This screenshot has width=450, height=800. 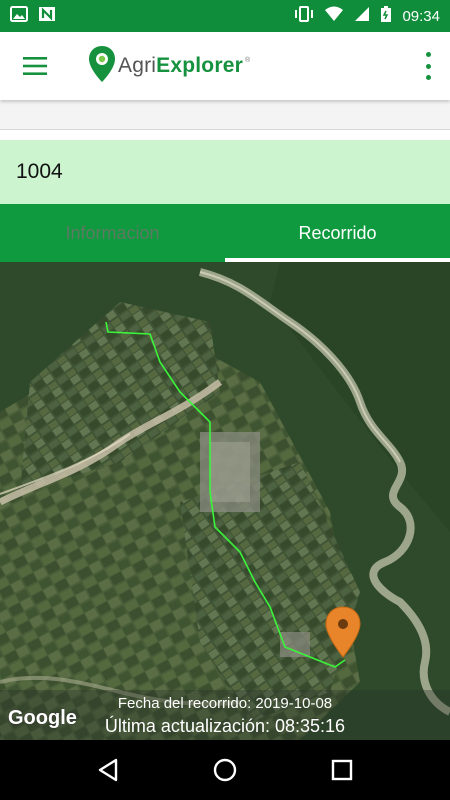 I want to click on app-bar: AgriExplorer ®, so click(x=225, y=66).